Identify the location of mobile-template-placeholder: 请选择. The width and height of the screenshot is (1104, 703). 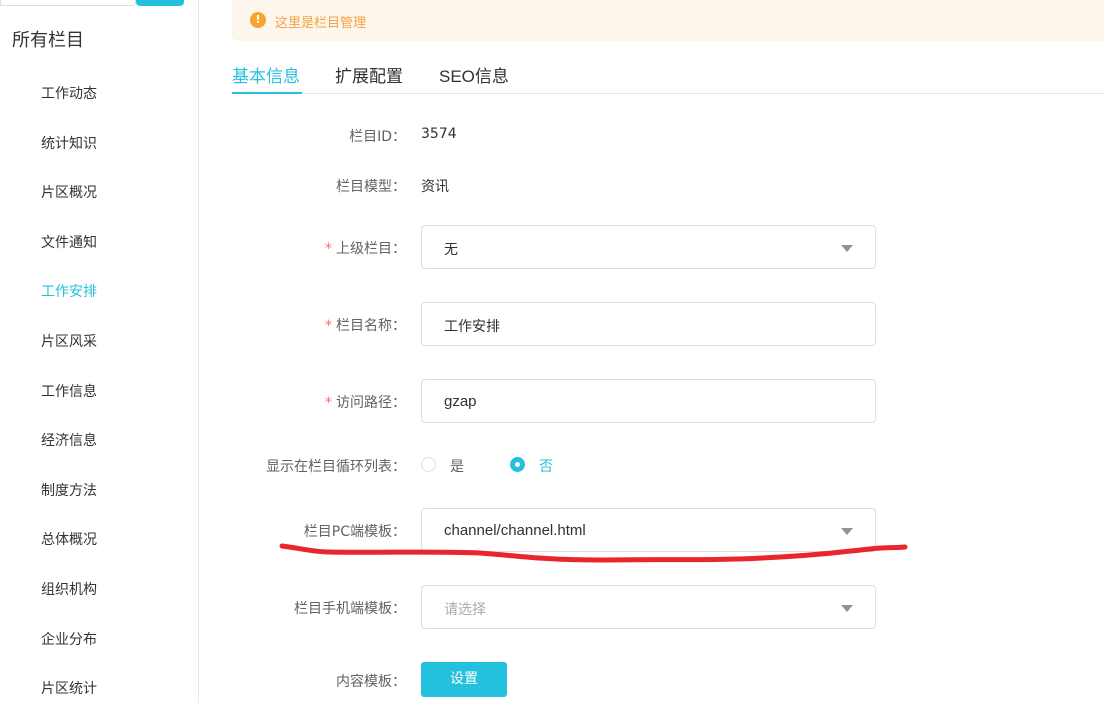
(465, 610).